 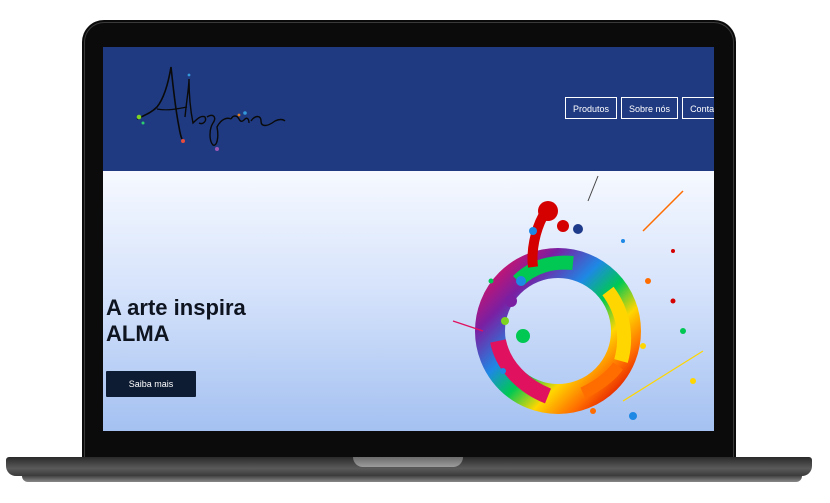 What do you see at coordinates (698, 108) in the screenshot?
I see `nav-contato-button: Contat` at bounding box center [698, 108].